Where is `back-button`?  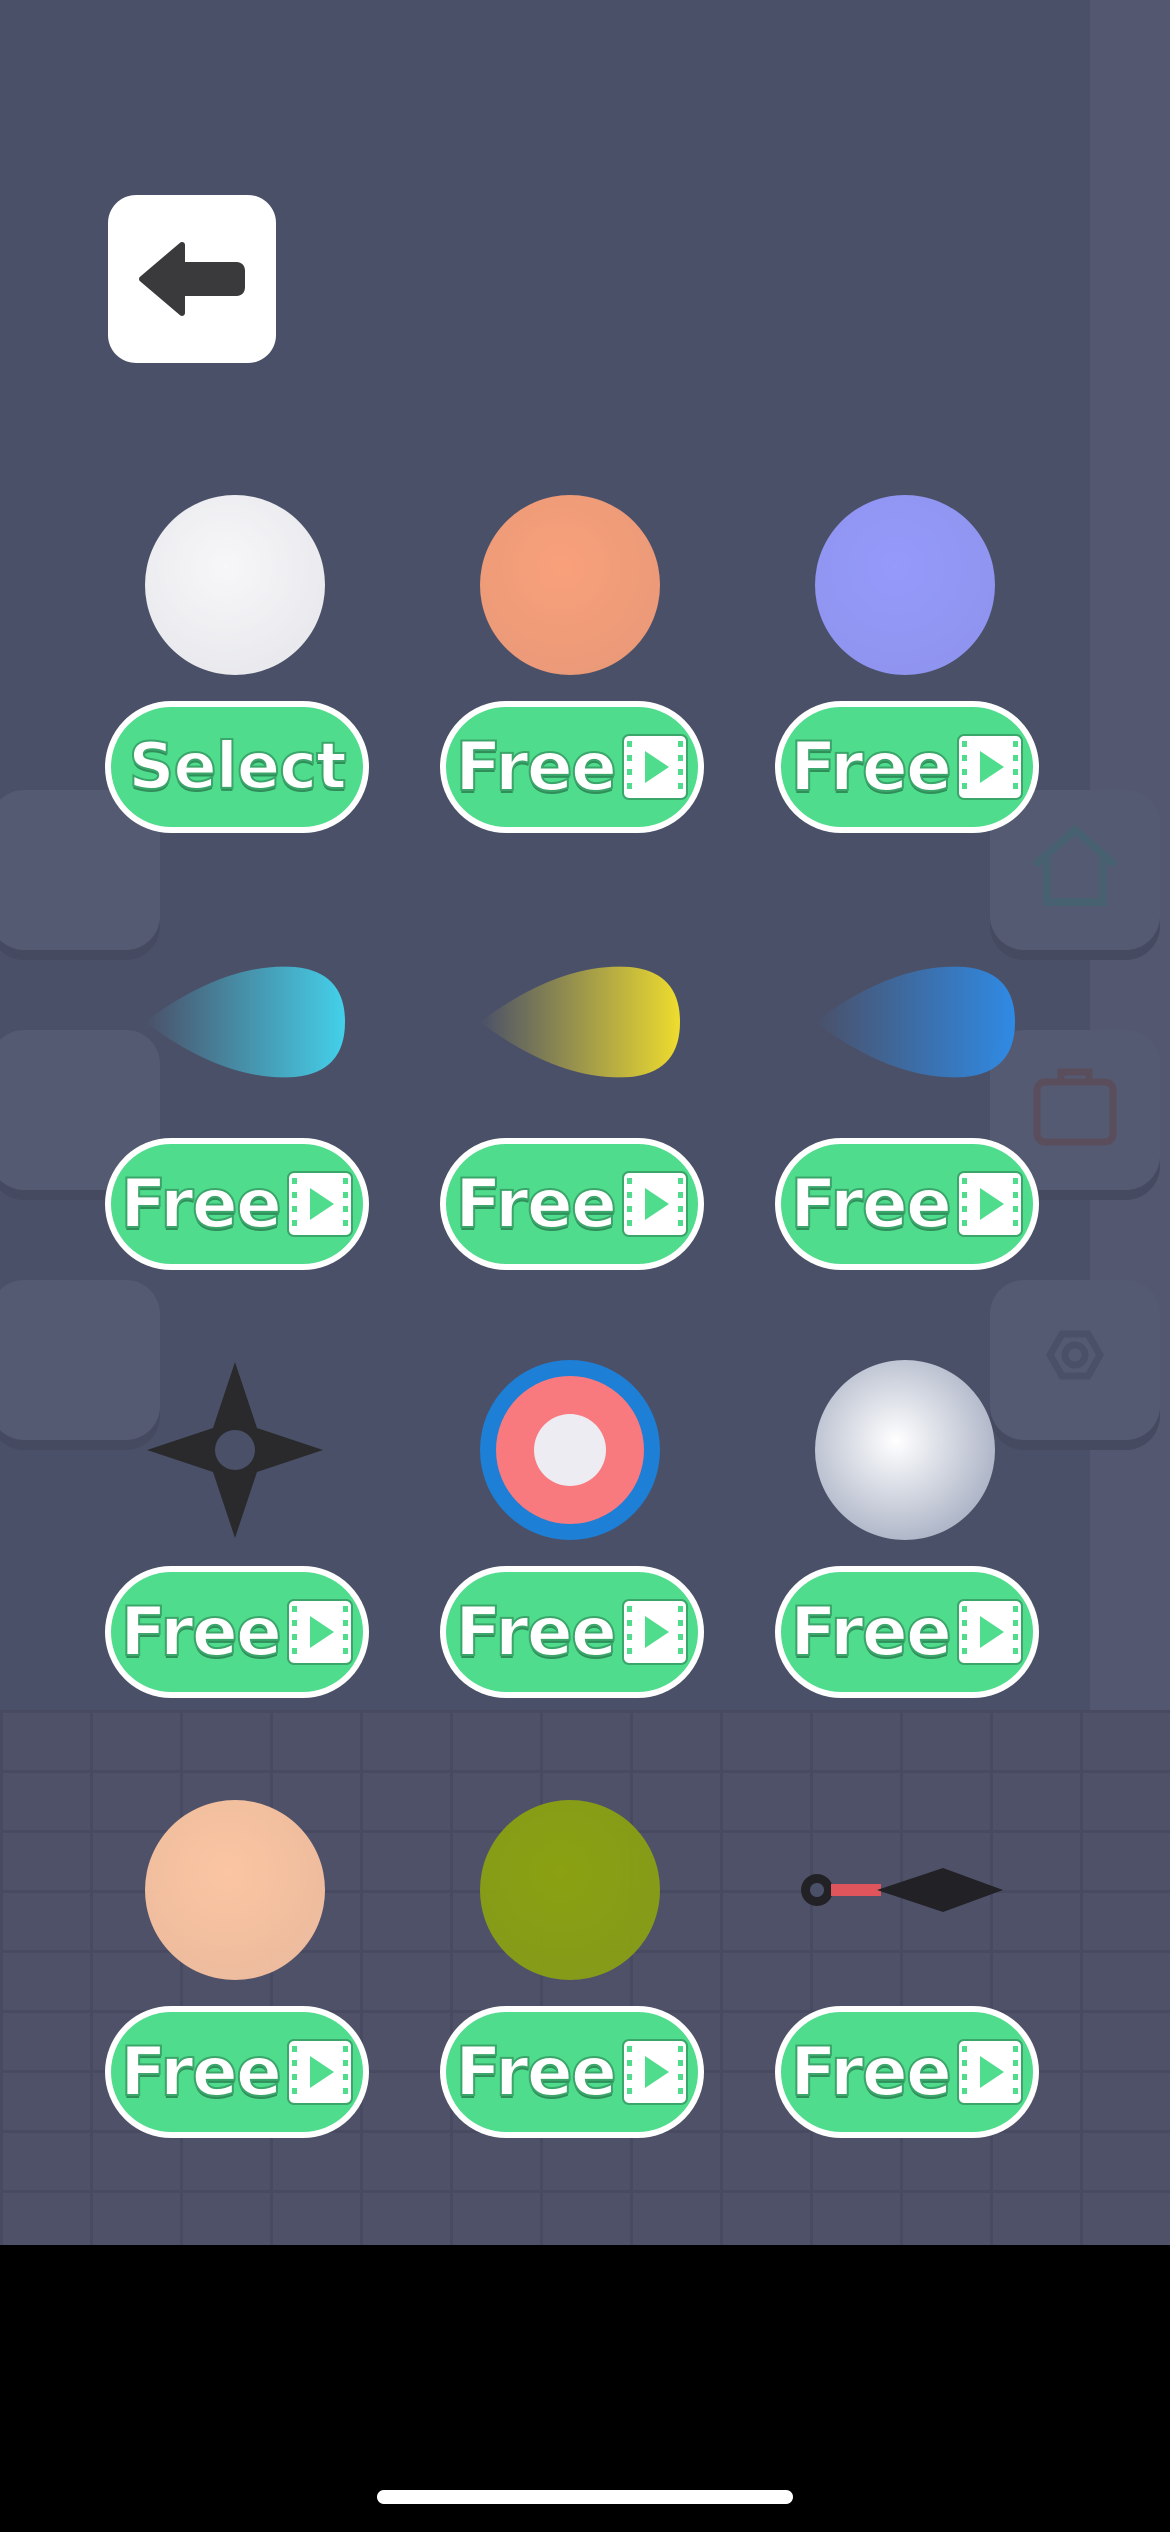
back-button is located at coordinates (192, 279).